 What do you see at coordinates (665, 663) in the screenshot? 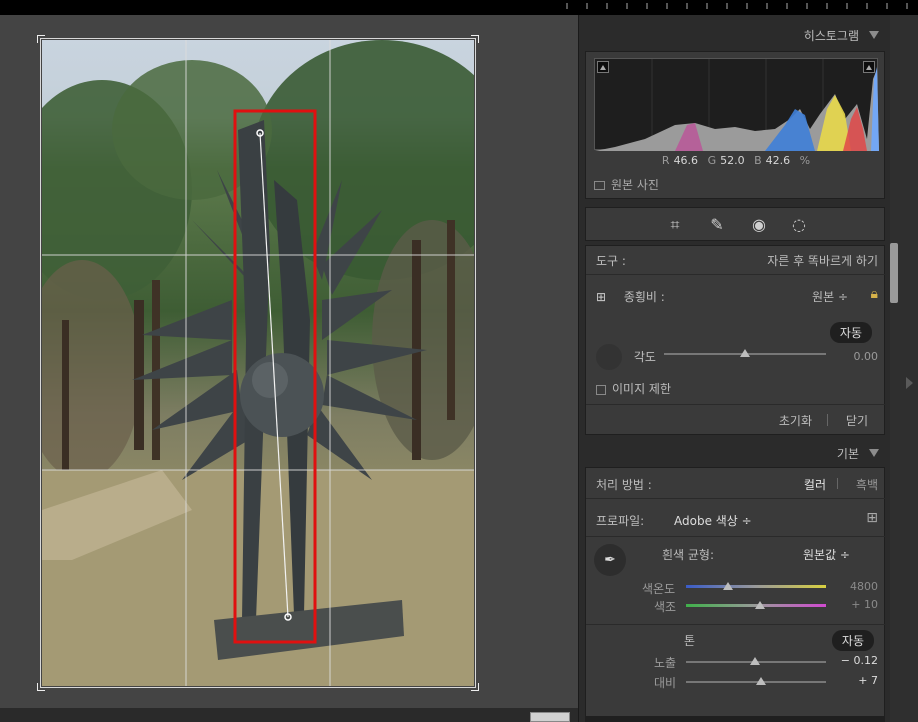
I see `exposure-label: 노출` at bounding box center [665, 663].